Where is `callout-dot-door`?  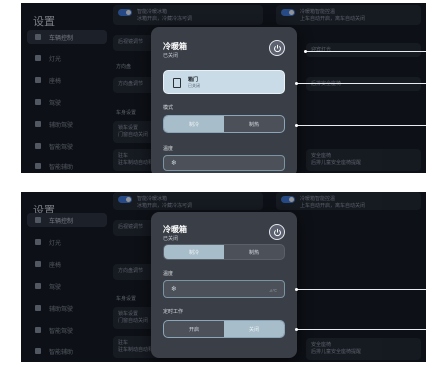
callout-dot-door is located at coordinates (296, 83).